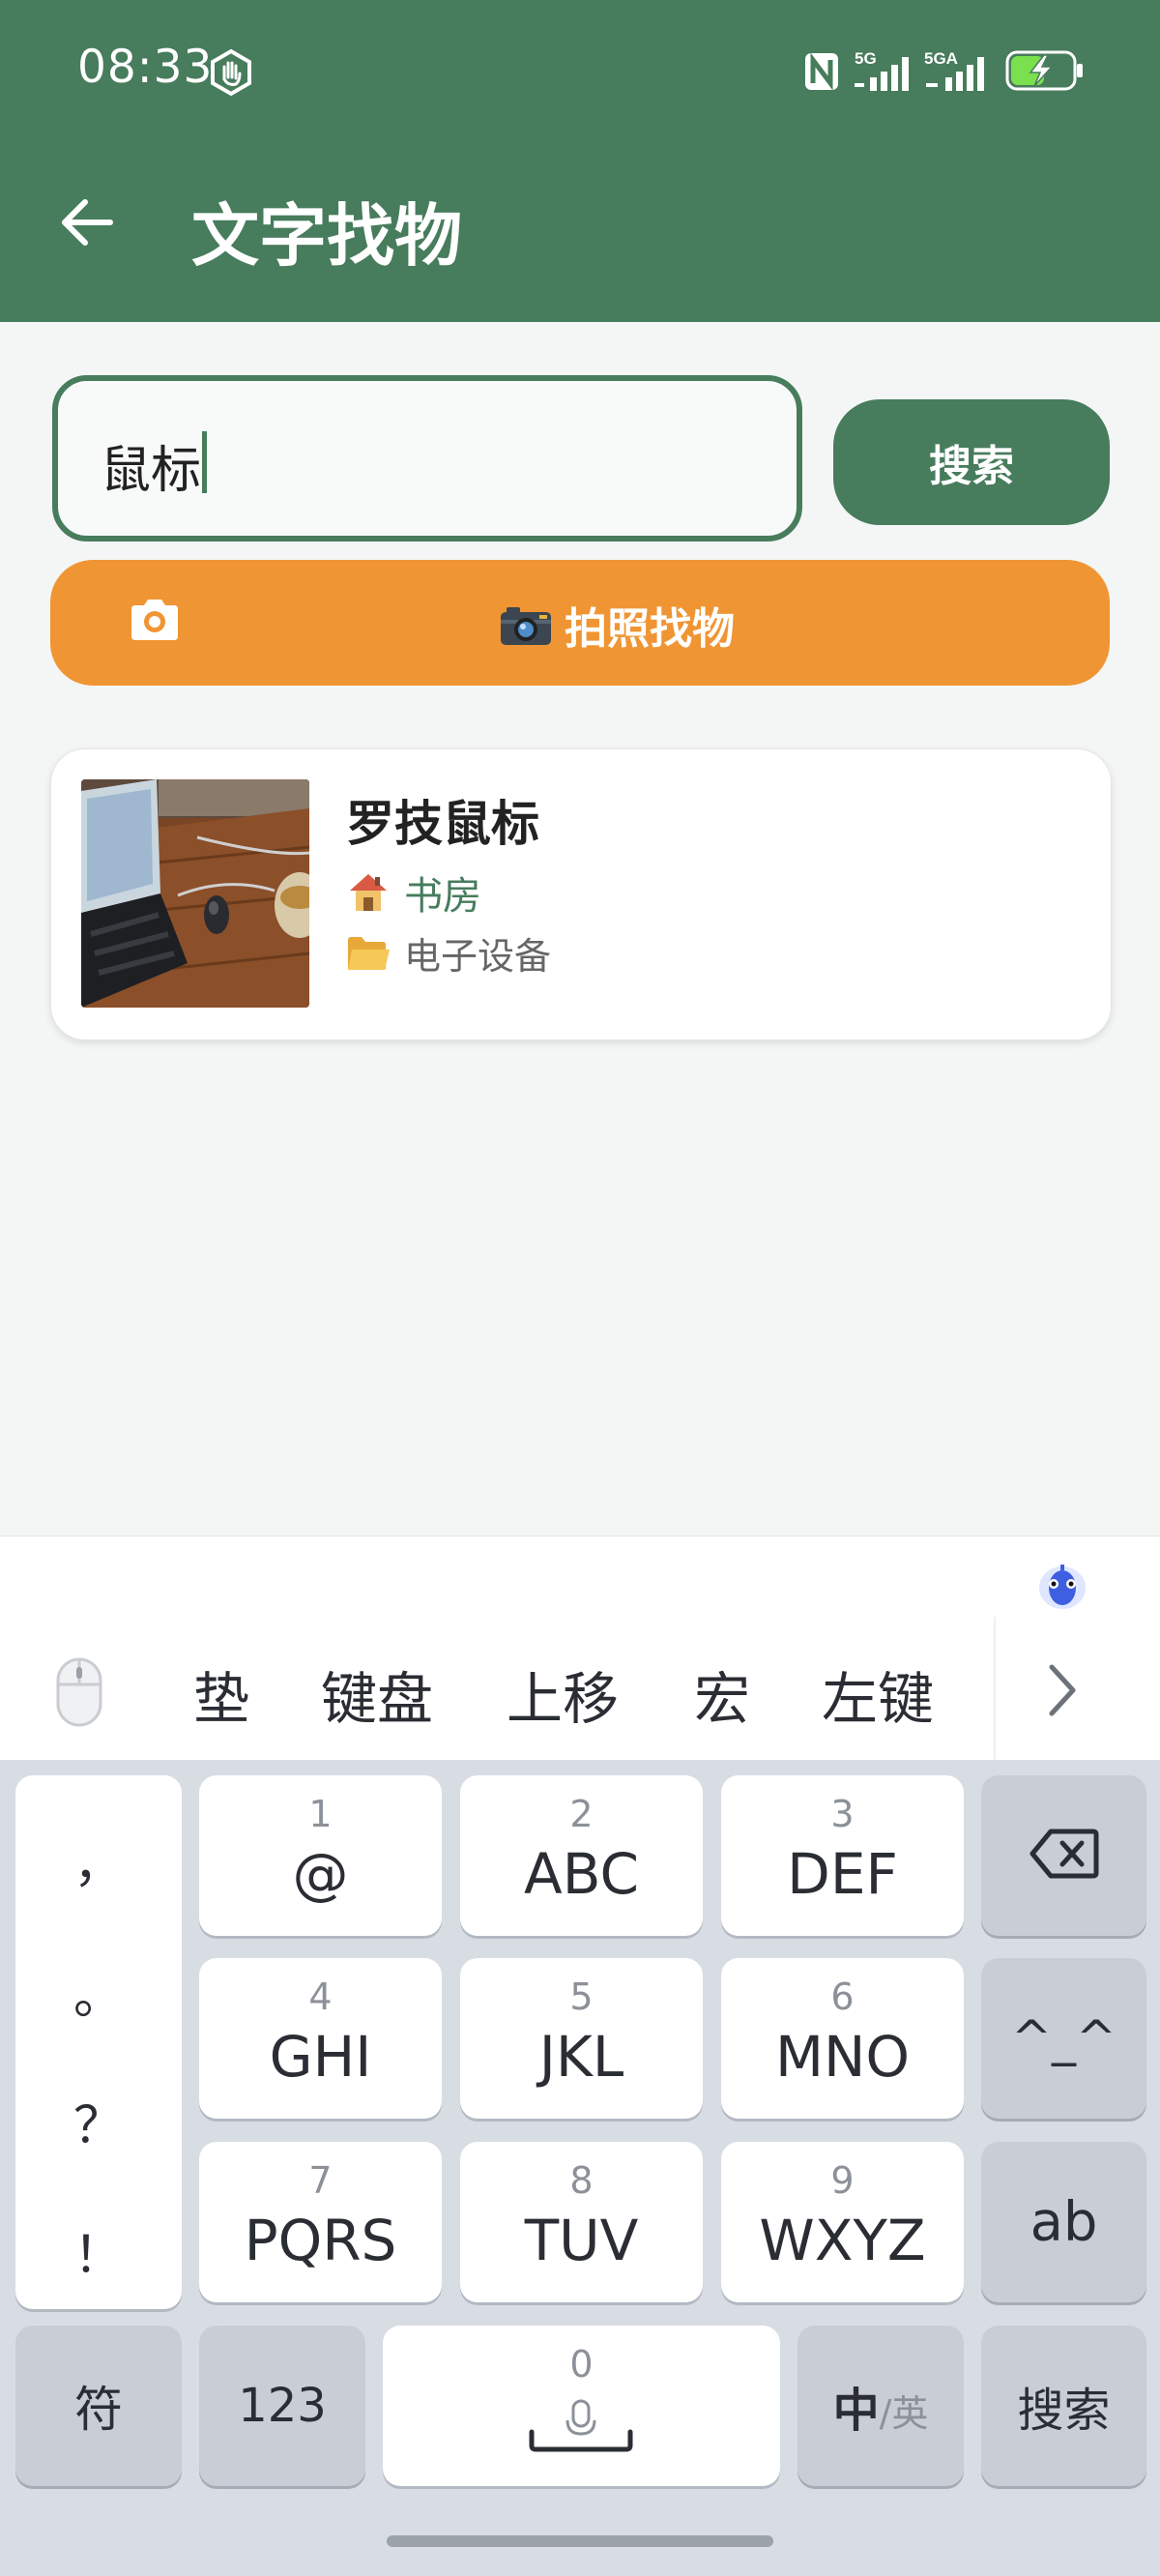 The height and width of the screenshot is (2576, 1160). I want to click on item-category-text: 电子设备, so click(478, 956).